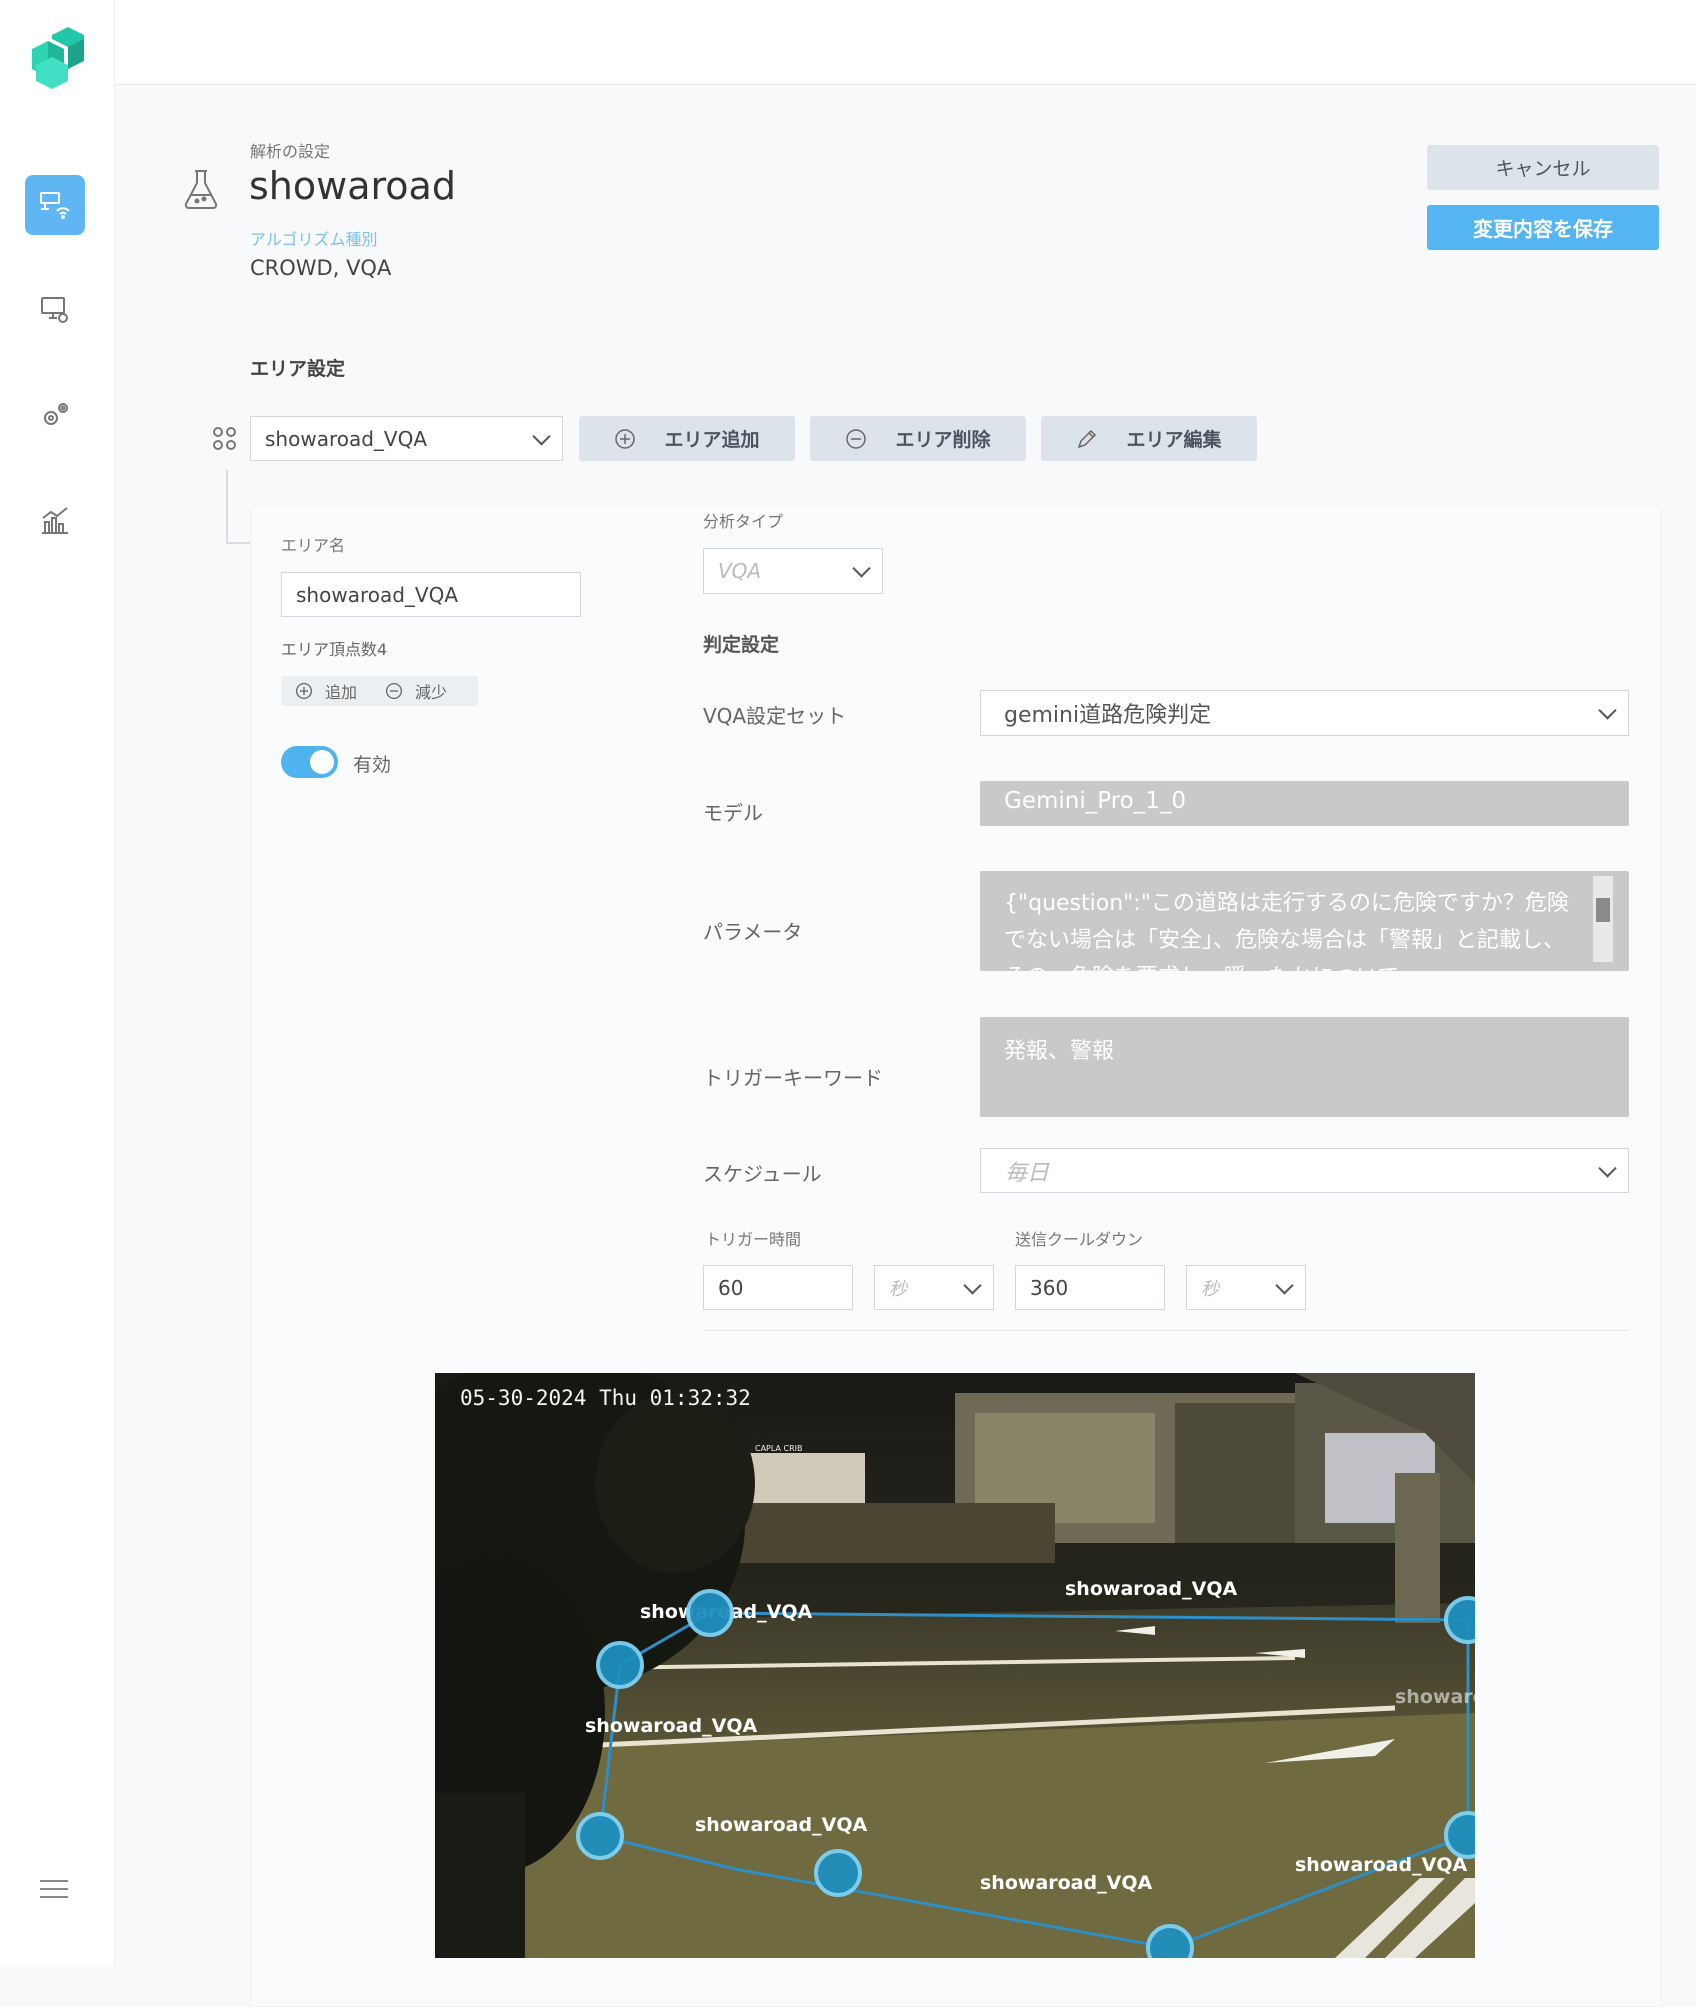 This screenshot has width=1696, height=2007. Describe the element at coordinates (778, 1287) in the screenshot. I see `trigger-time-input: 60` at that location.